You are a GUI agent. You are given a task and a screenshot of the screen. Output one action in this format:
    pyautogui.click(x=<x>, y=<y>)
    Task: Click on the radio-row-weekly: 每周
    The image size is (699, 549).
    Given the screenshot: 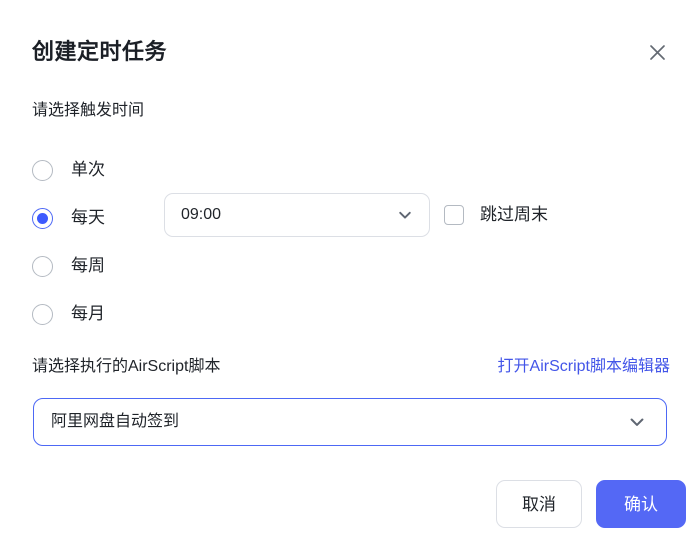 What is the action you would take?
    pyautogui.click(x=352, y=266)
    